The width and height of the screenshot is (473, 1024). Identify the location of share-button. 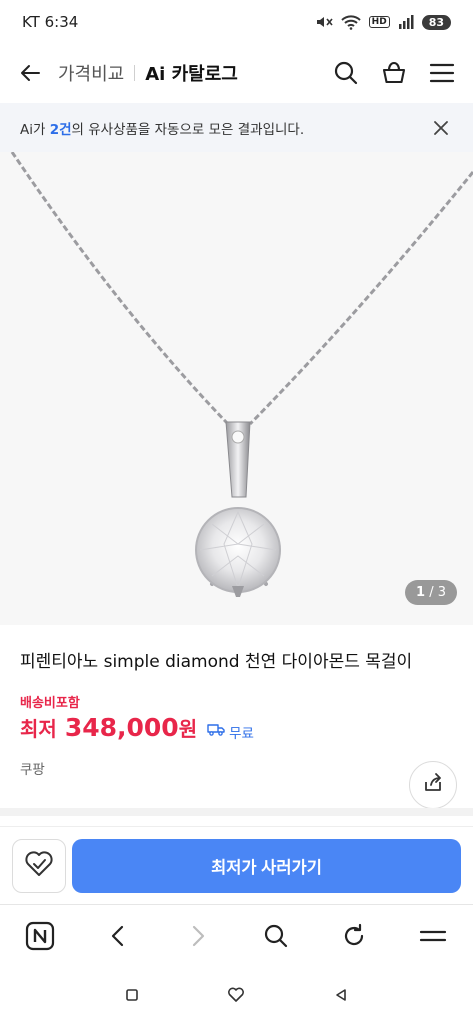
(433, 785).